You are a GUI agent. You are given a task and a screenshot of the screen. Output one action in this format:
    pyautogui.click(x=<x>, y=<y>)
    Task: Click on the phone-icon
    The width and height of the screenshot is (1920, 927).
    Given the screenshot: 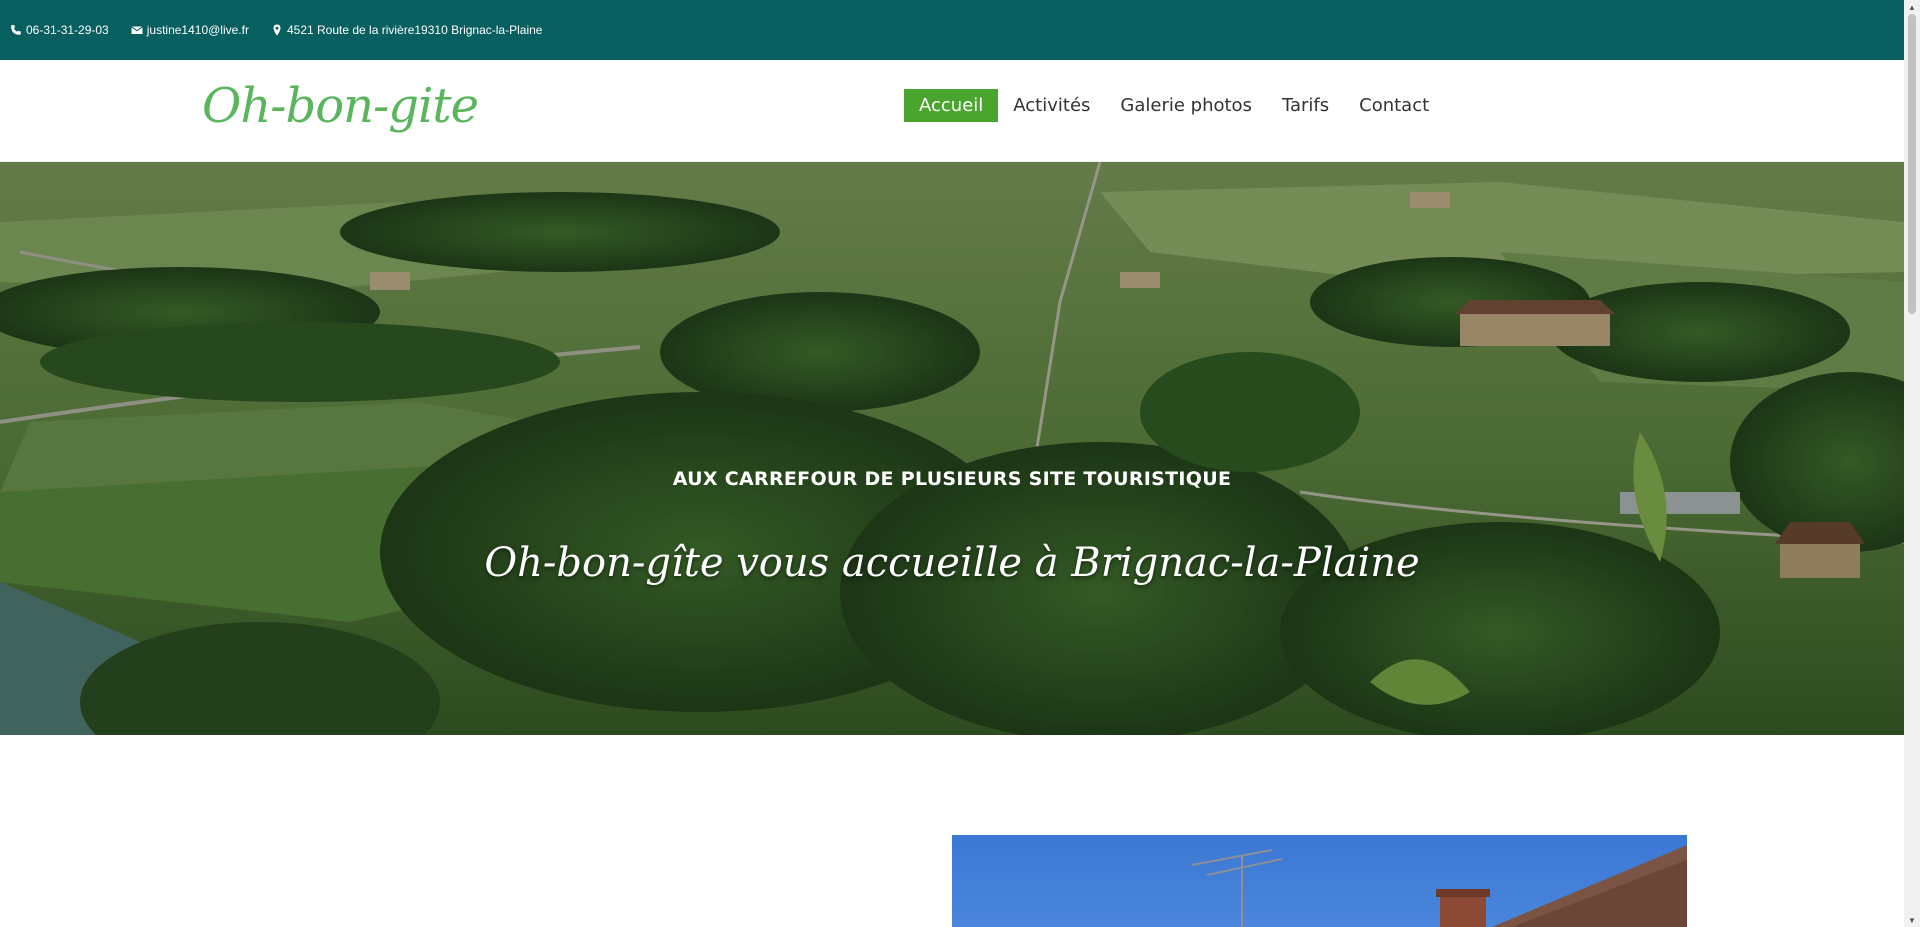 What is the action you would take?
    pyautogui.click(x=16, y=30)
    